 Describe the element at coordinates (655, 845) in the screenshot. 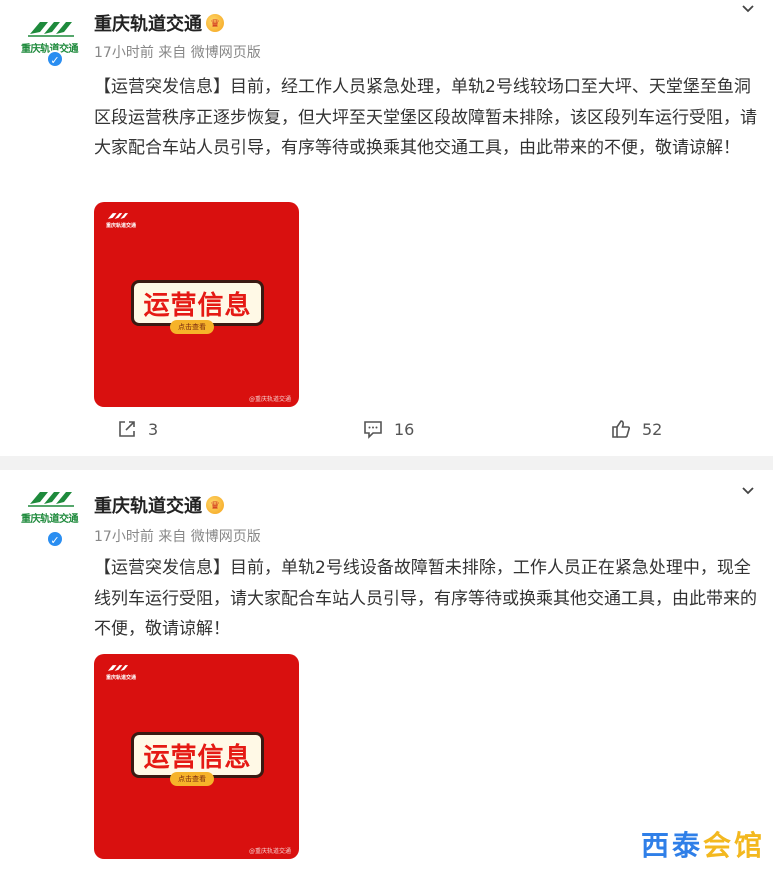

I see `watermark-char: 西` at that location.